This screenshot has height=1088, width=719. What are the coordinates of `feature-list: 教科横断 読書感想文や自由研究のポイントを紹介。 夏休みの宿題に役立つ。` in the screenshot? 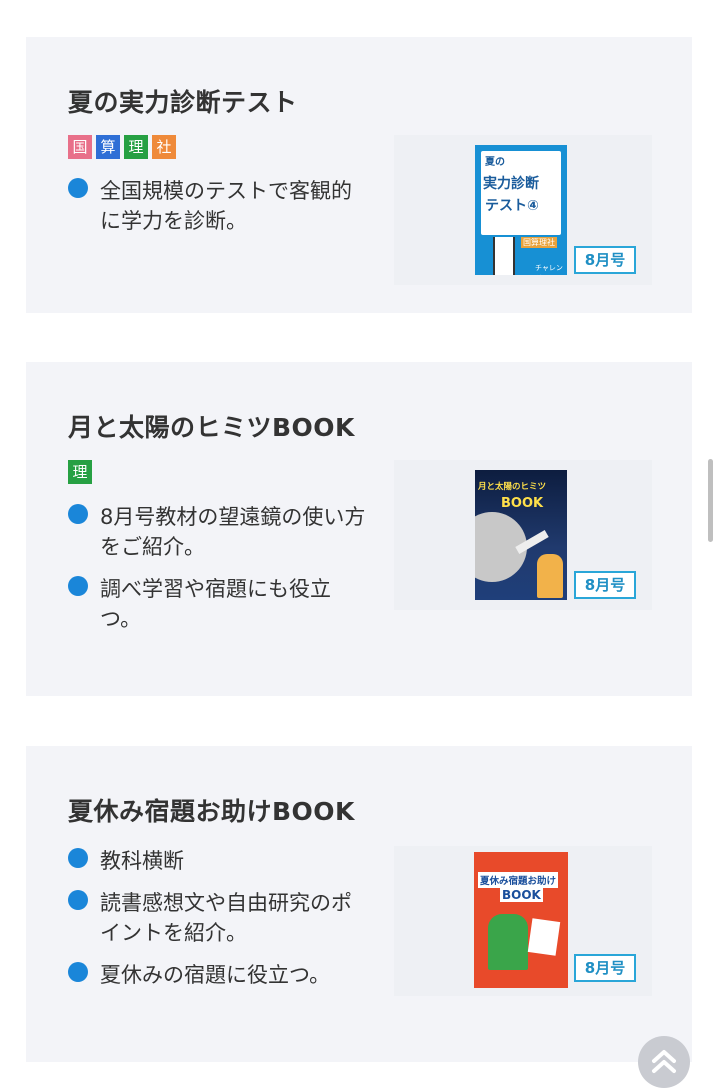 It's located at (218, 924).